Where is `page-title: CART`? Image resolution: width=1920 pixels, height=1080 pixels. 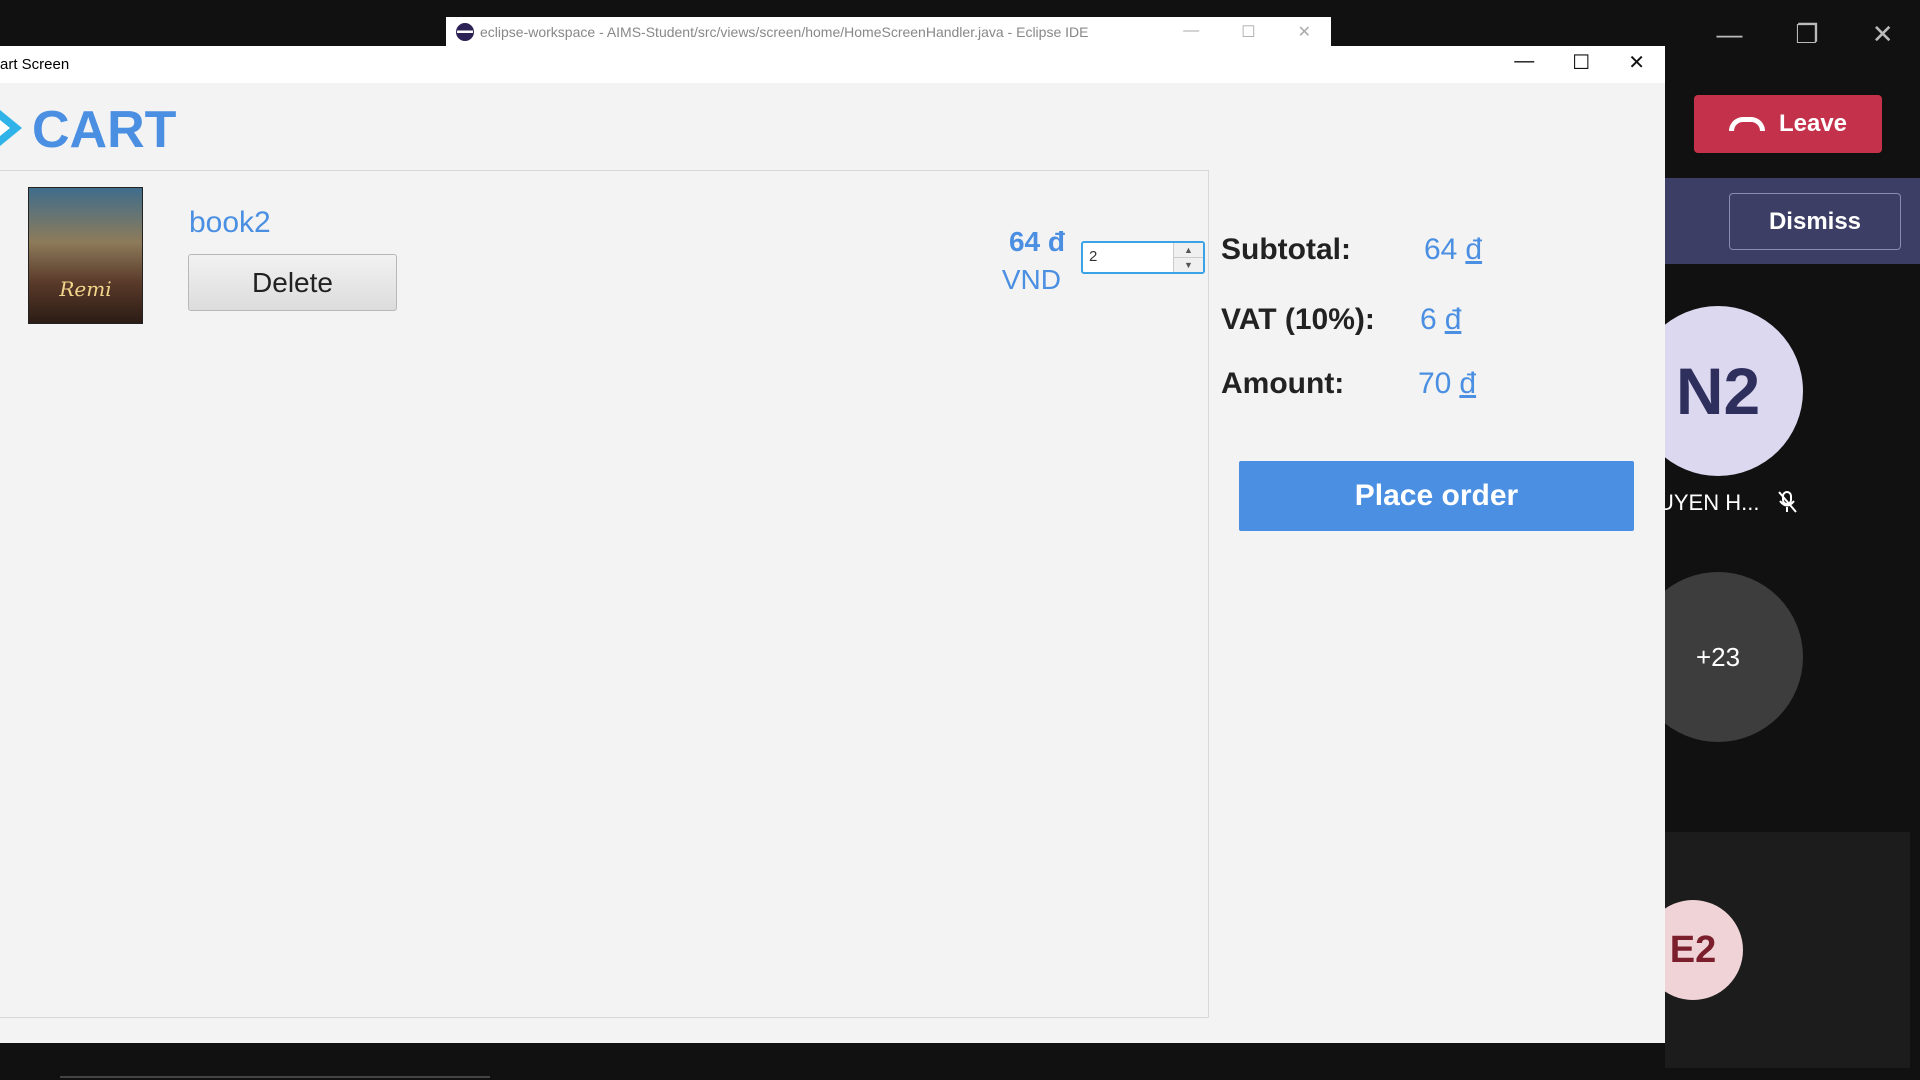 page-title: CART is located at coordinates (104, 130).